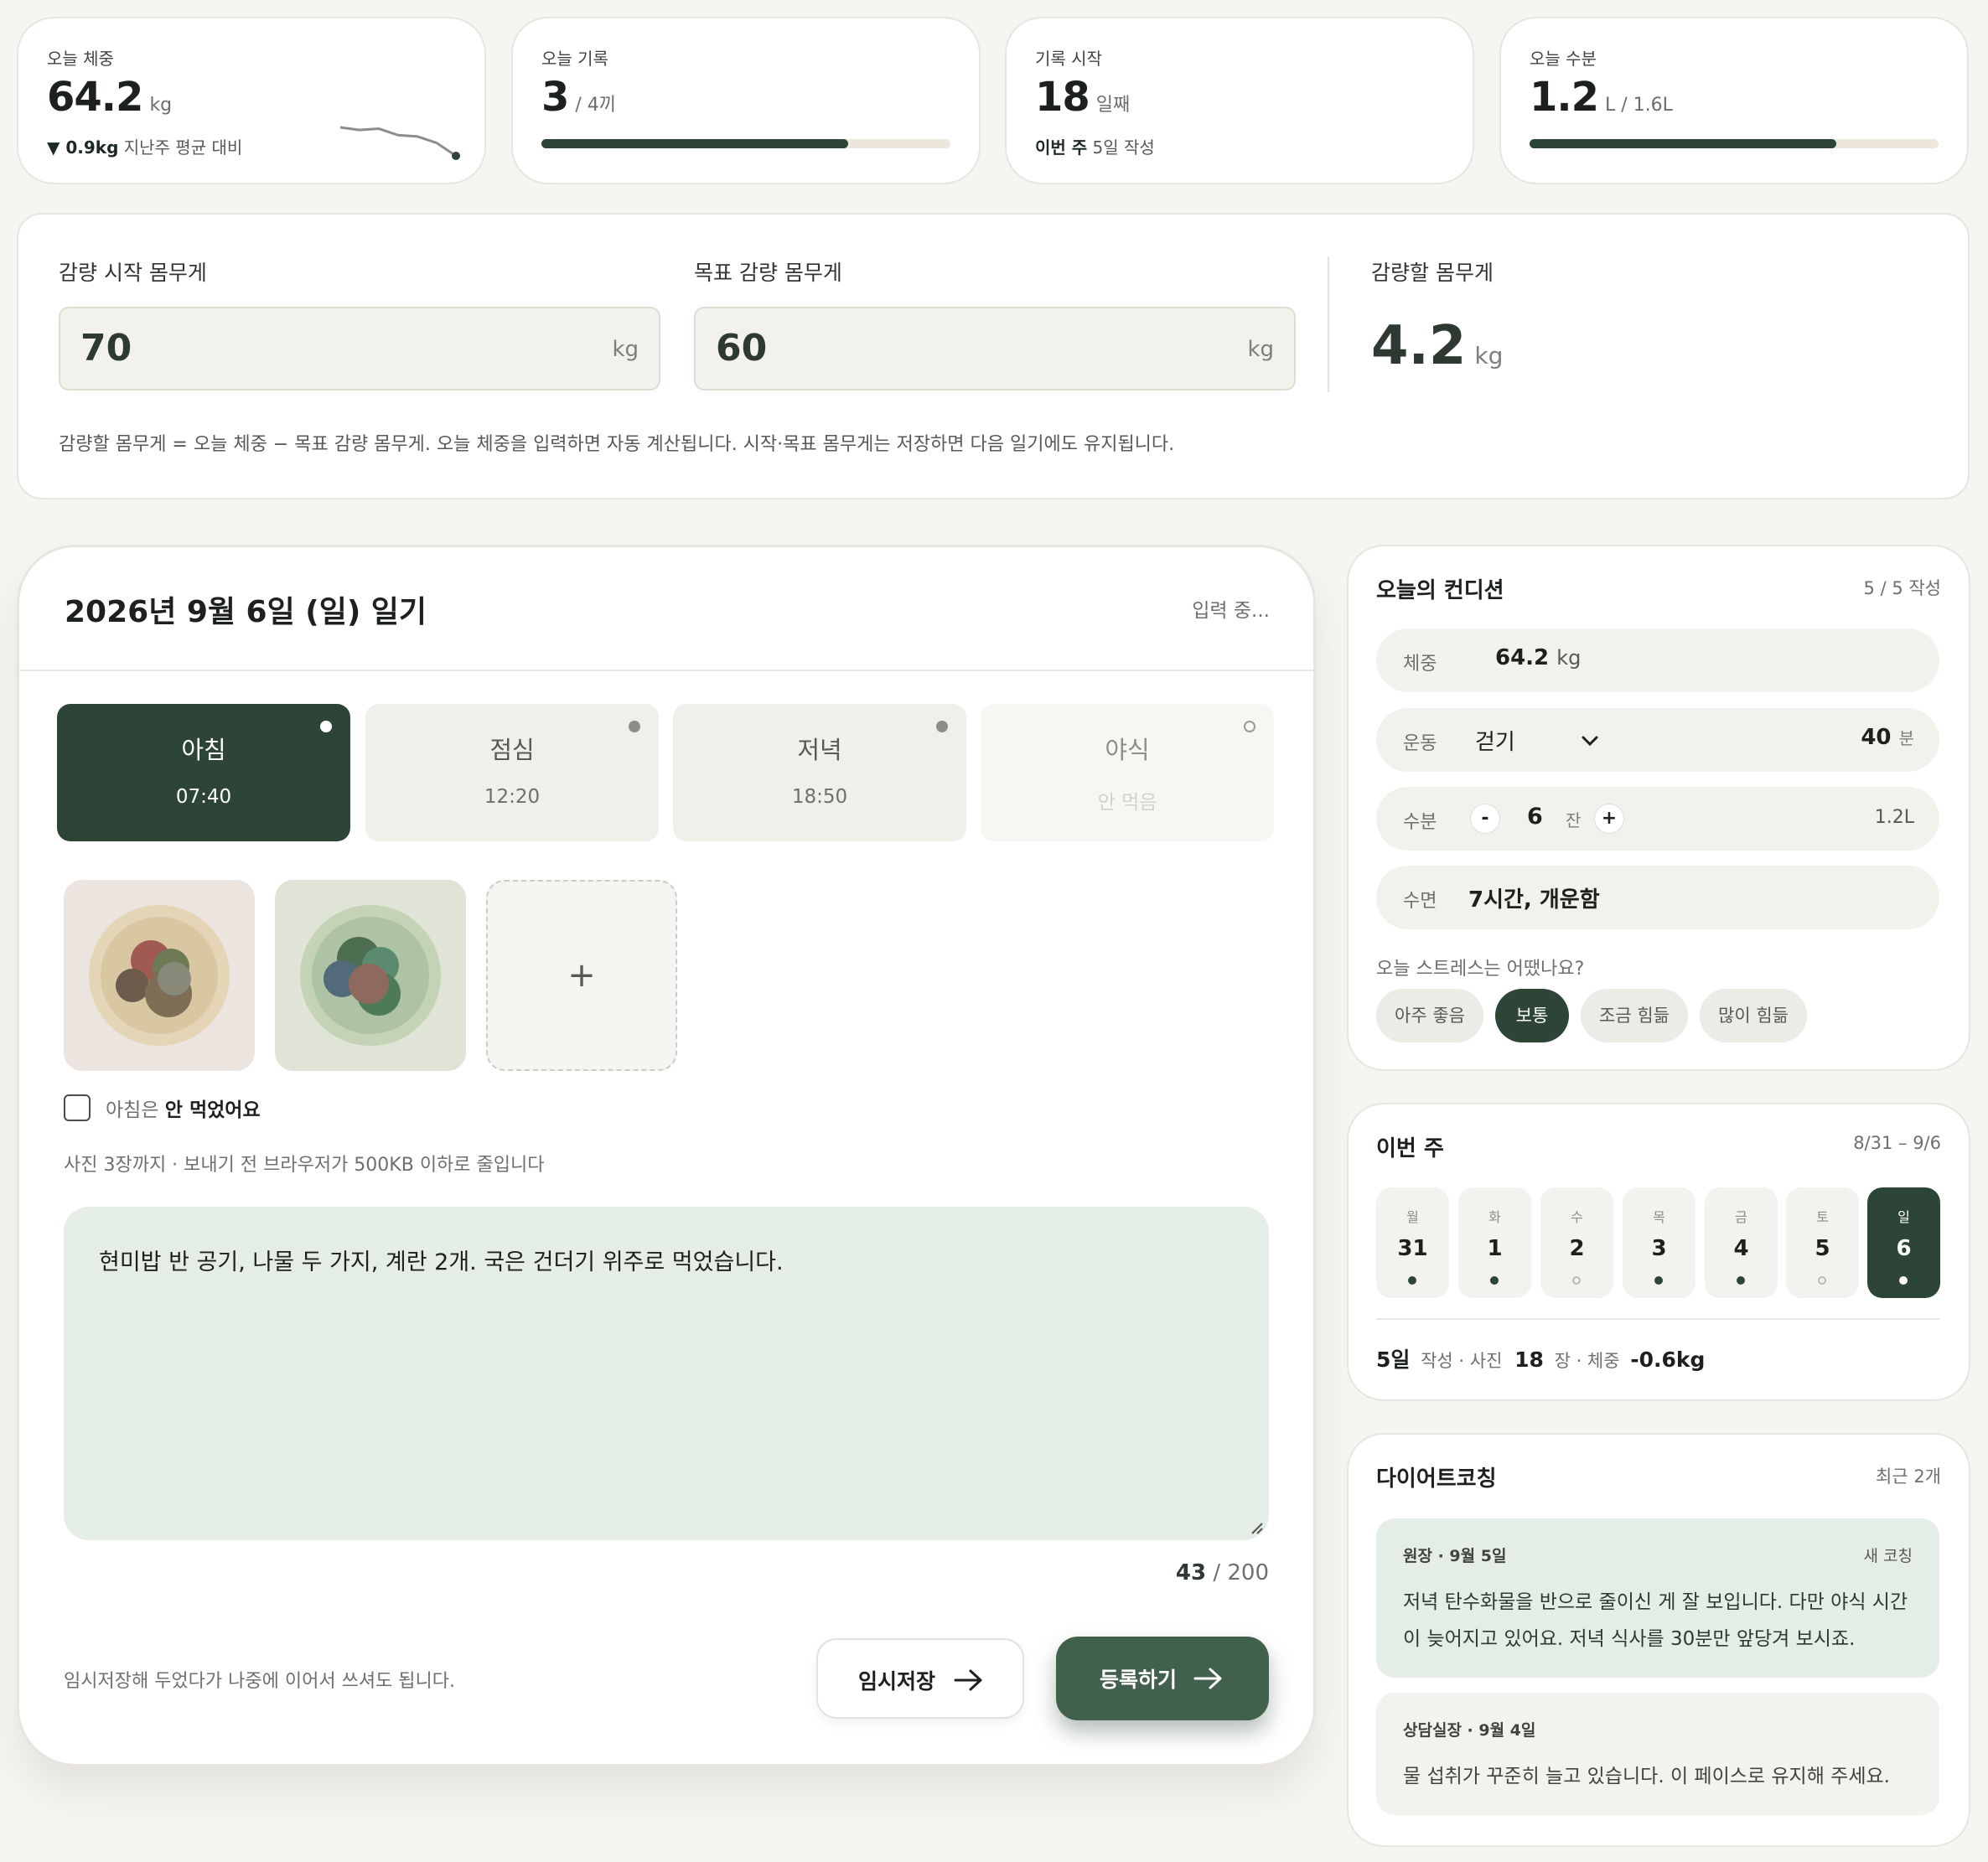  Describe the element at coordinates (1429, 1015) in the screenshot. I see `stress-option-very-good: 아주 좋음` at that location.